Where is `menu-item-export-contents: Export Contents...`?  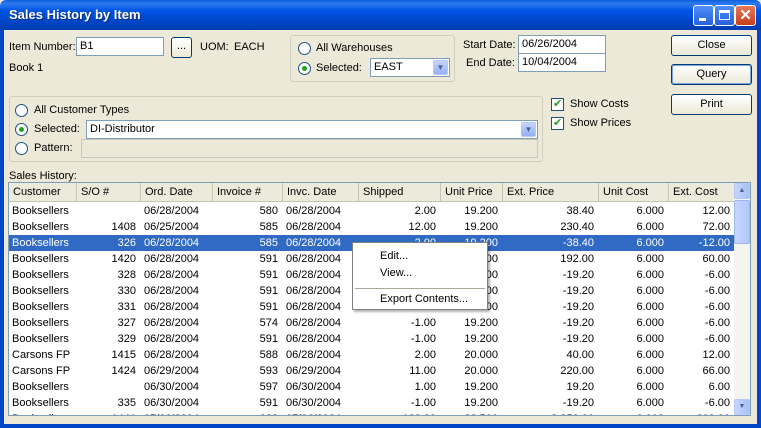 menu-item-export-contents: Export Contents... is located at coordinates (424, 299).